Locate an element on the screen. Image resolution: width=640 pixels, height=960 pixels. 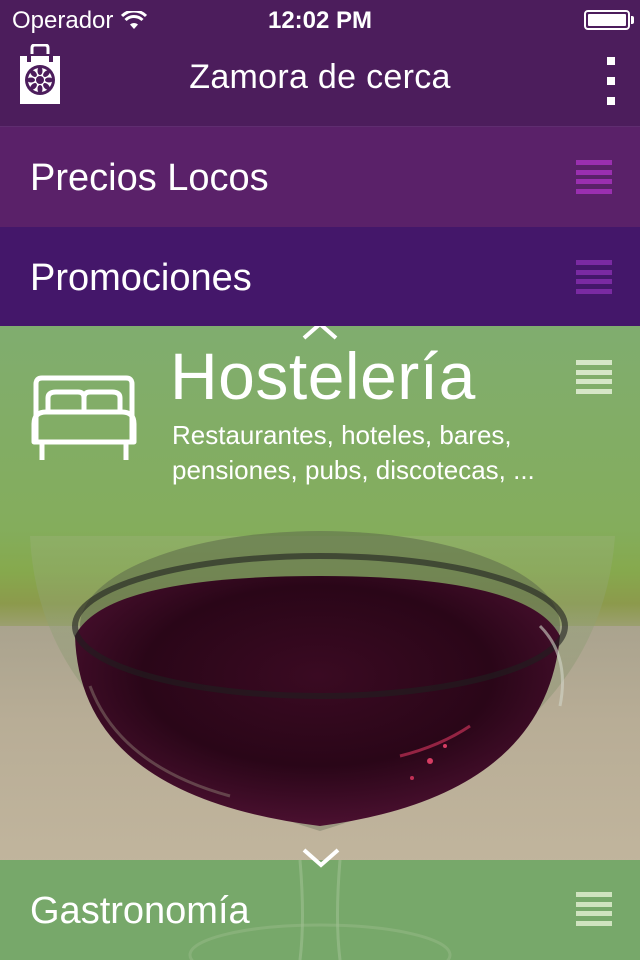
bed-icon is located at coordinates (84, 417).